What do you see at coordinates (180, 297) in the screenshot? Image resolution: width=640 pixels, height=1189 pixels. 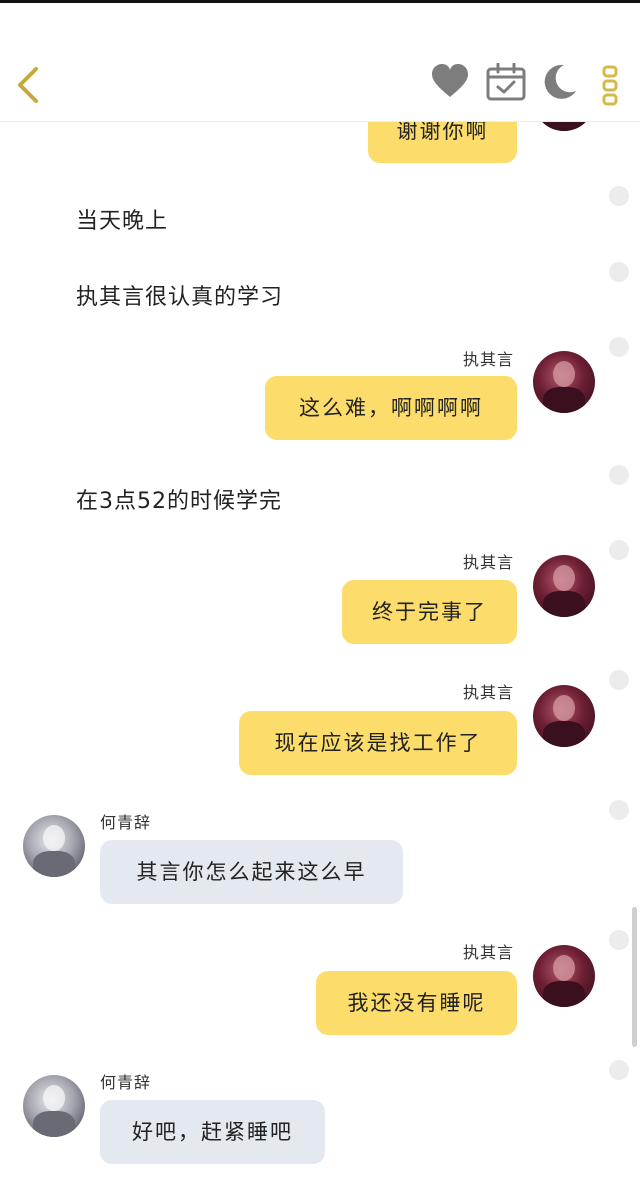 I see `narration-text: 执其言很认真的学习` at bounding box center [180, 297].